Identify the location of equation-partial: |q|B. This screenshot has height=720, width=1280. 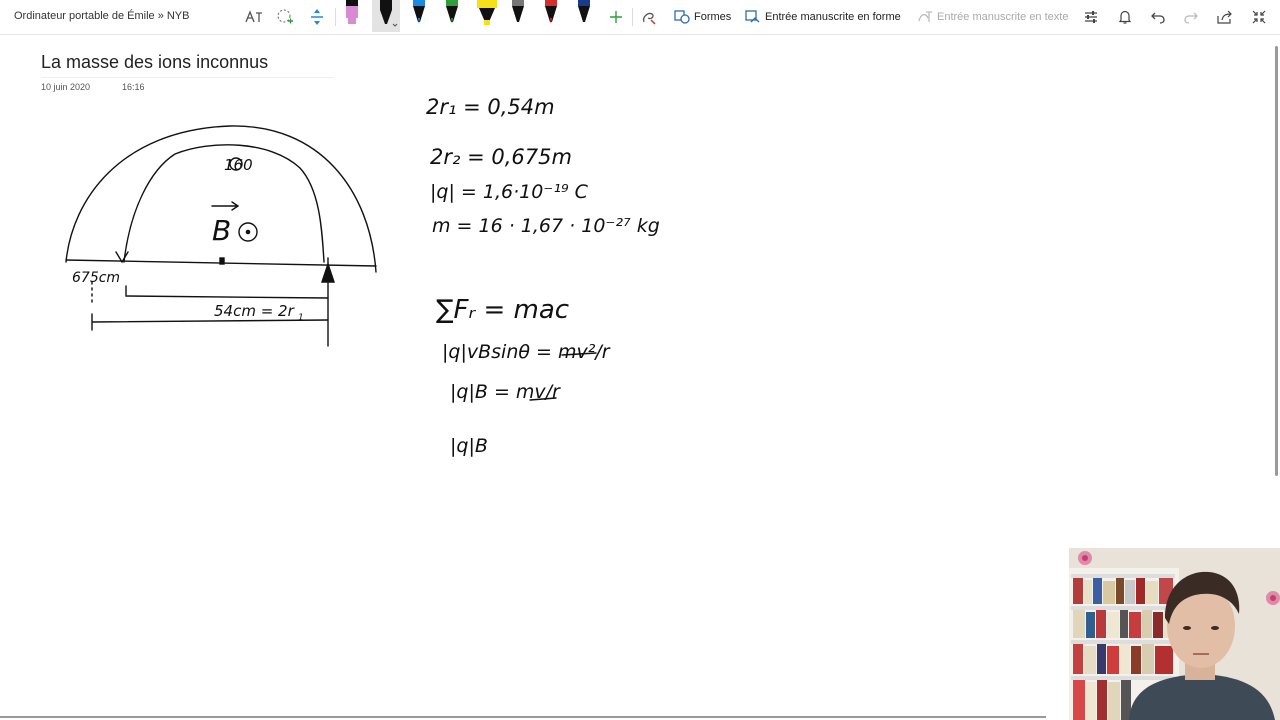
(469, 446).